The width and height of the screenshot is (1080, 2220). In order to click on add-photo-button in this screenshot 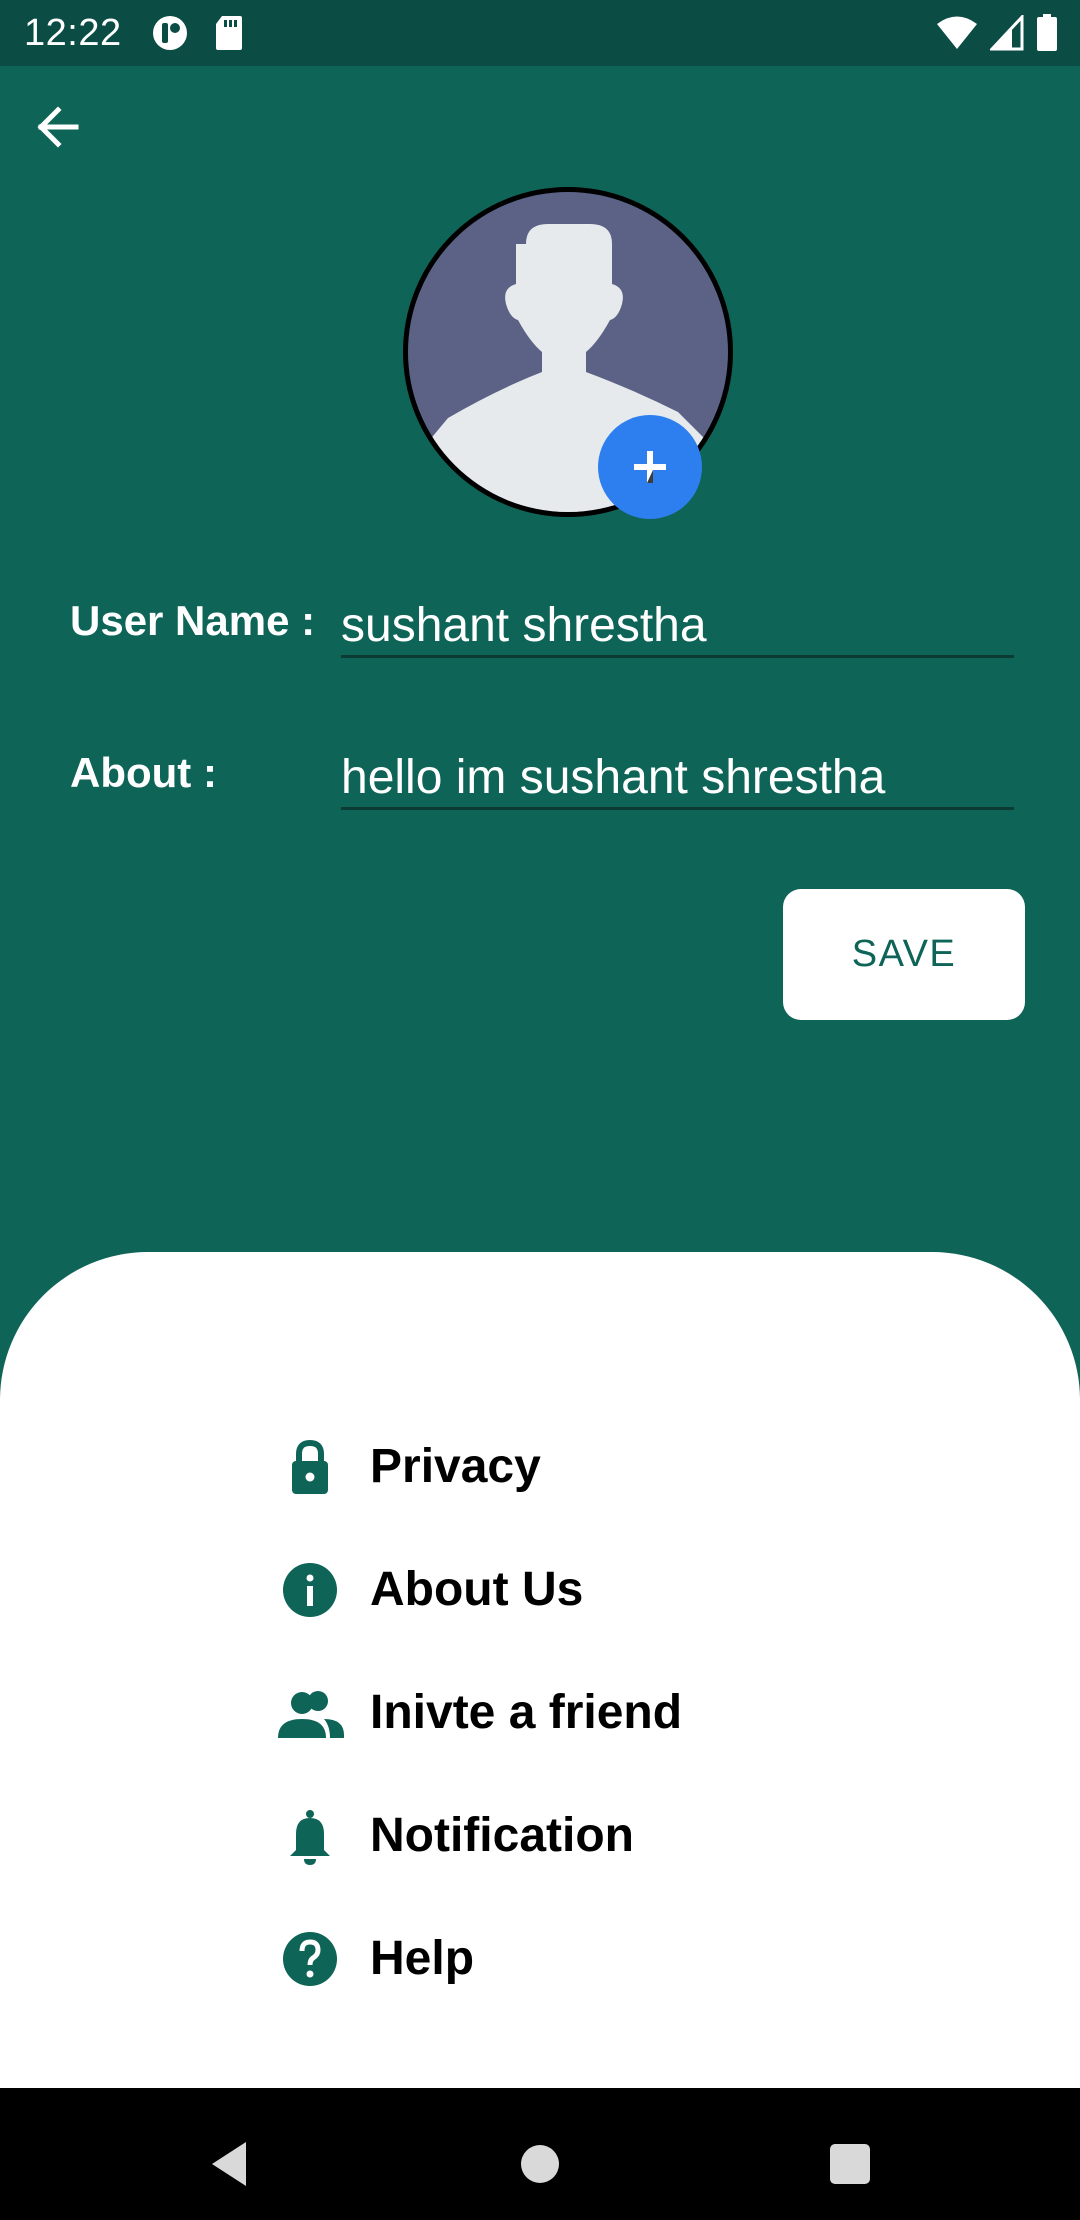, I will do `click(650, 467)`.